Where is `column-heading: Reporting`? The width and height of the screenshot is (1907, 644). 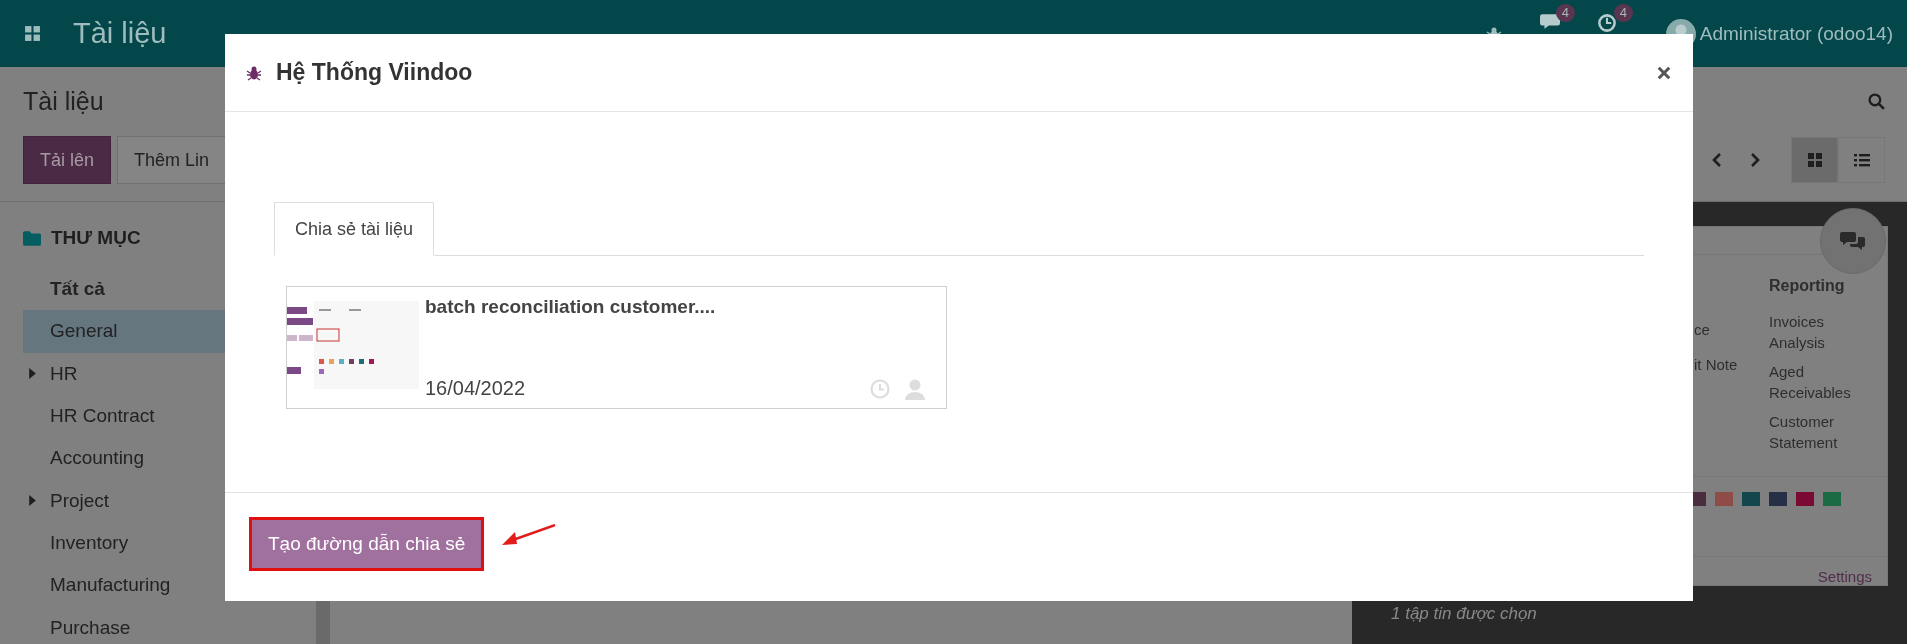 column-heading: Reporting is located at coordinates (1807, 286).